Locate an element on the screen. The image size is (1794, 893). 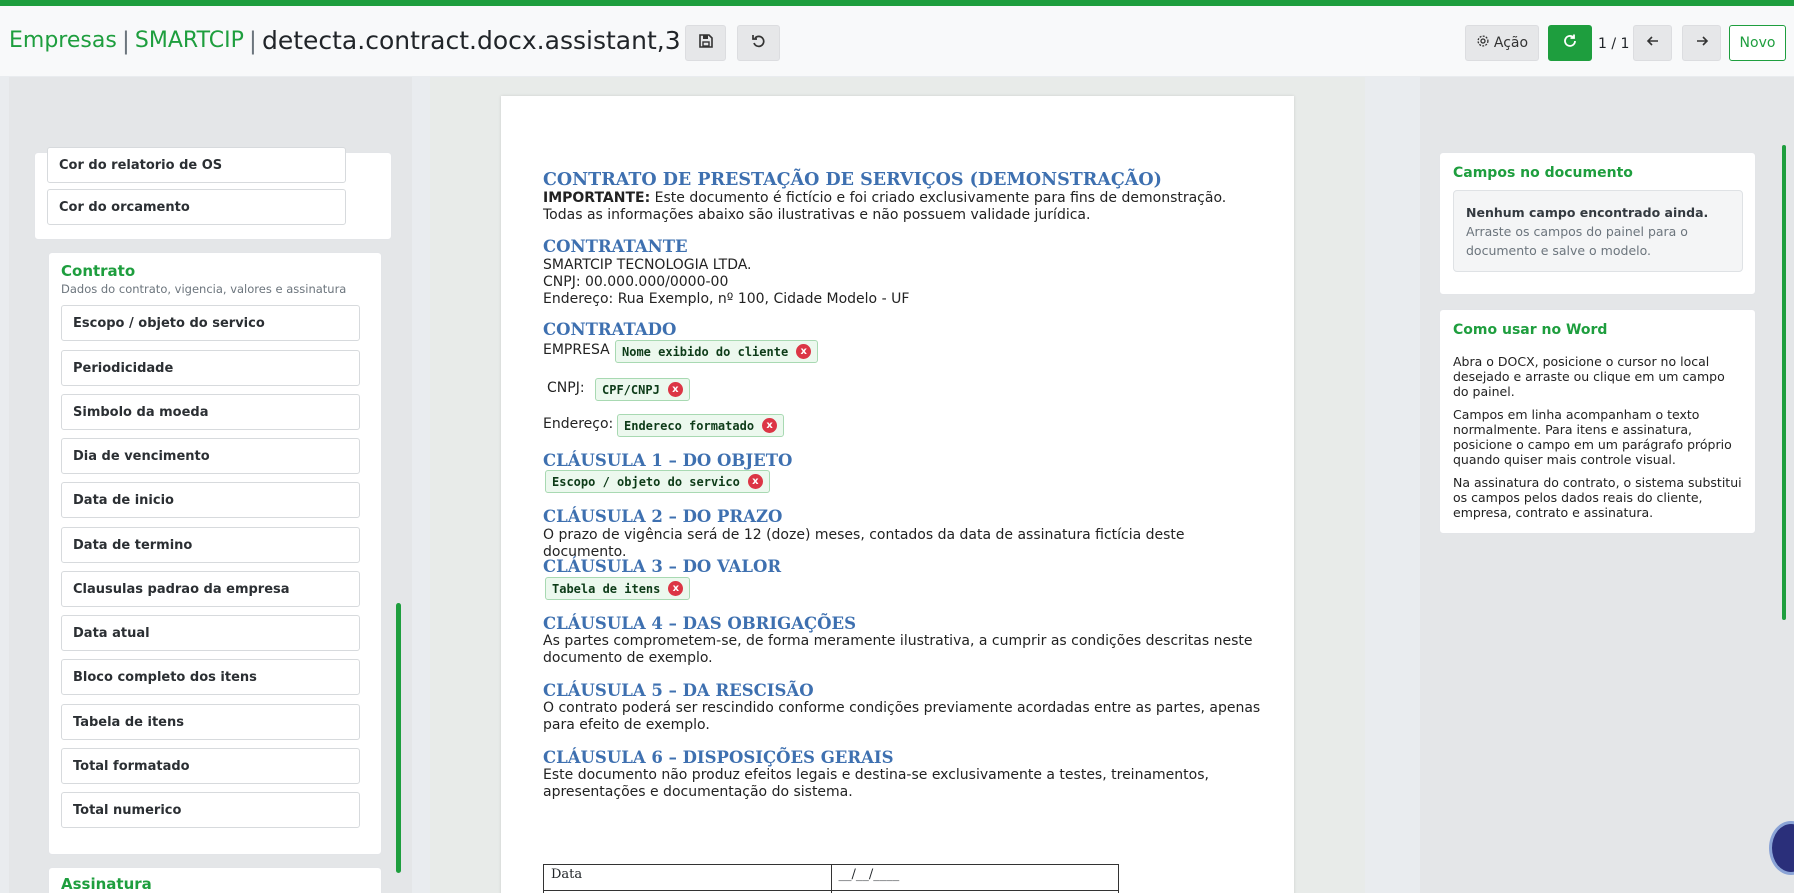
field-item: Dia de vencimento is located at coordinates (210, 456).